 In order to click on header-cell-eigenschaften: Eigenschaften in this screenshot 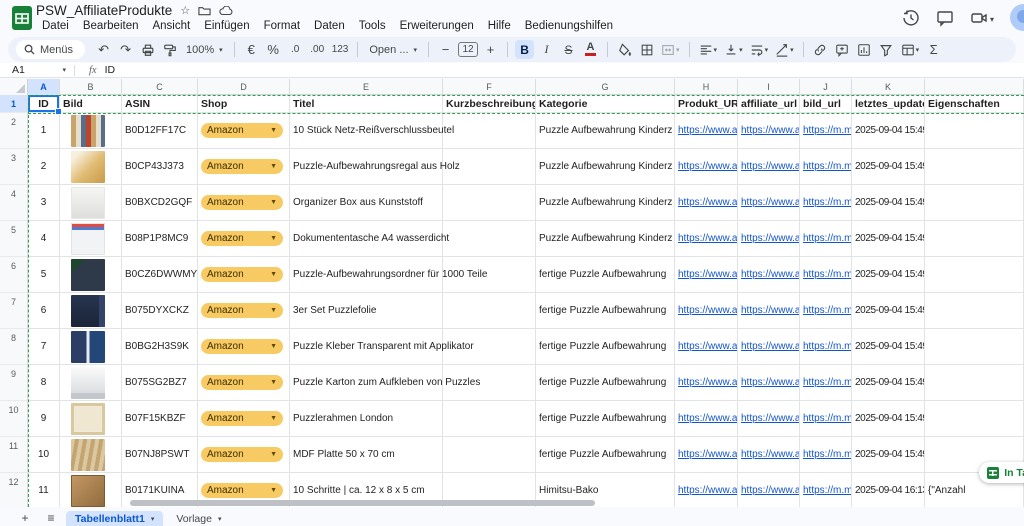, I will do `click(974, 104)`.